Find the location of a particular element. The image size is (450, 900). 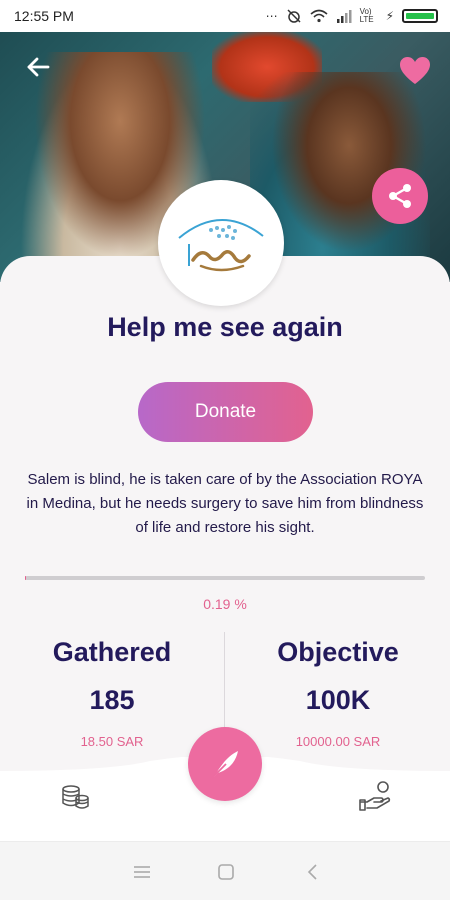

gathered-stat: Gathered 185 18.50 SAR is located at coordinates (112, 690).